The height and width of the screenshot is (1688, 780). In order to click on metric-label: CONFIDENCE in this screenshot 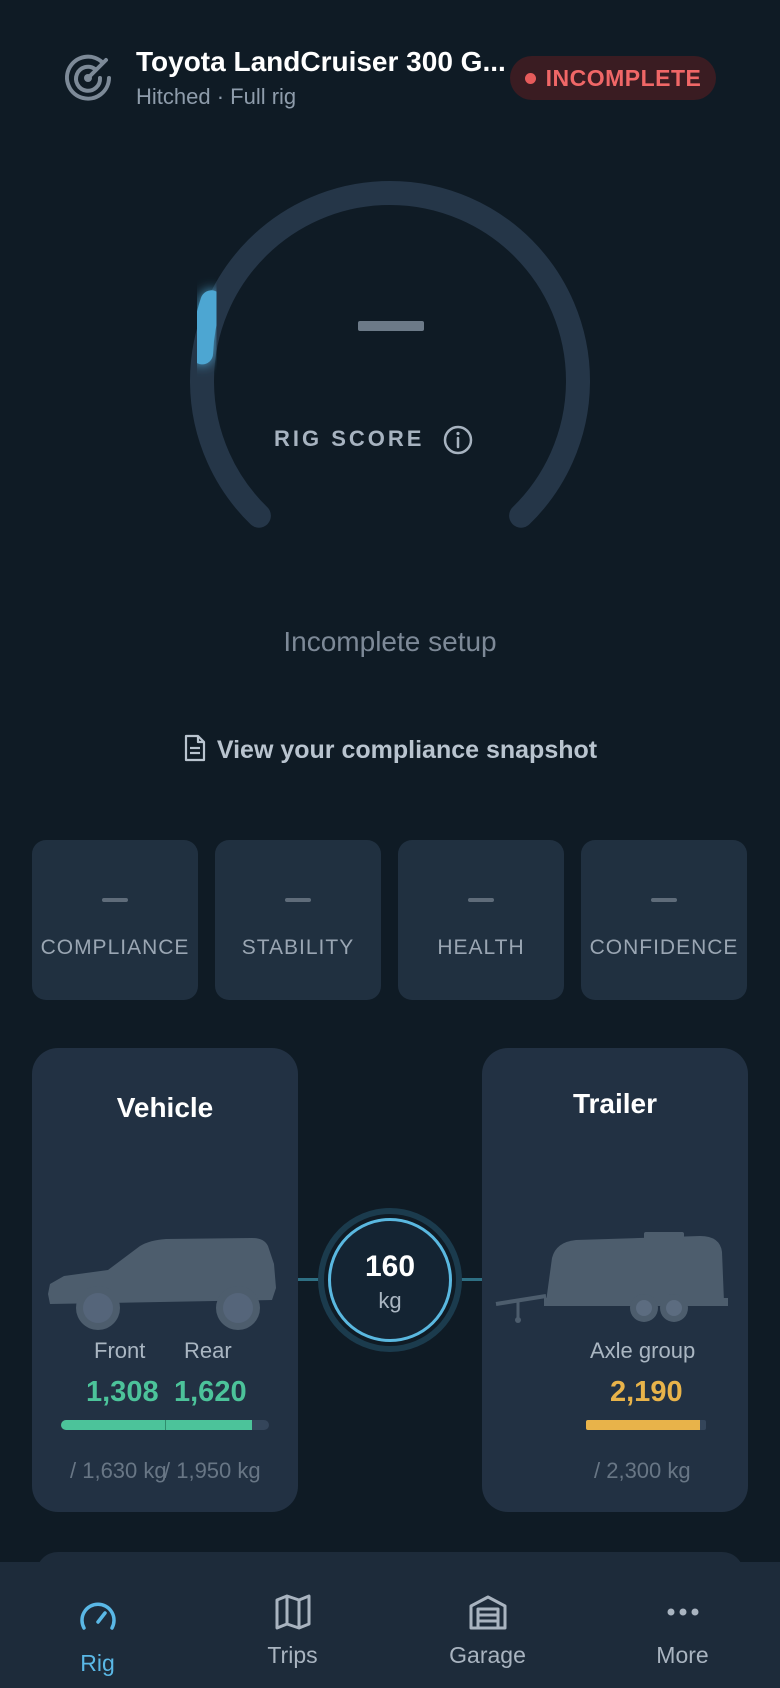, I will do `click(664, 947)`.